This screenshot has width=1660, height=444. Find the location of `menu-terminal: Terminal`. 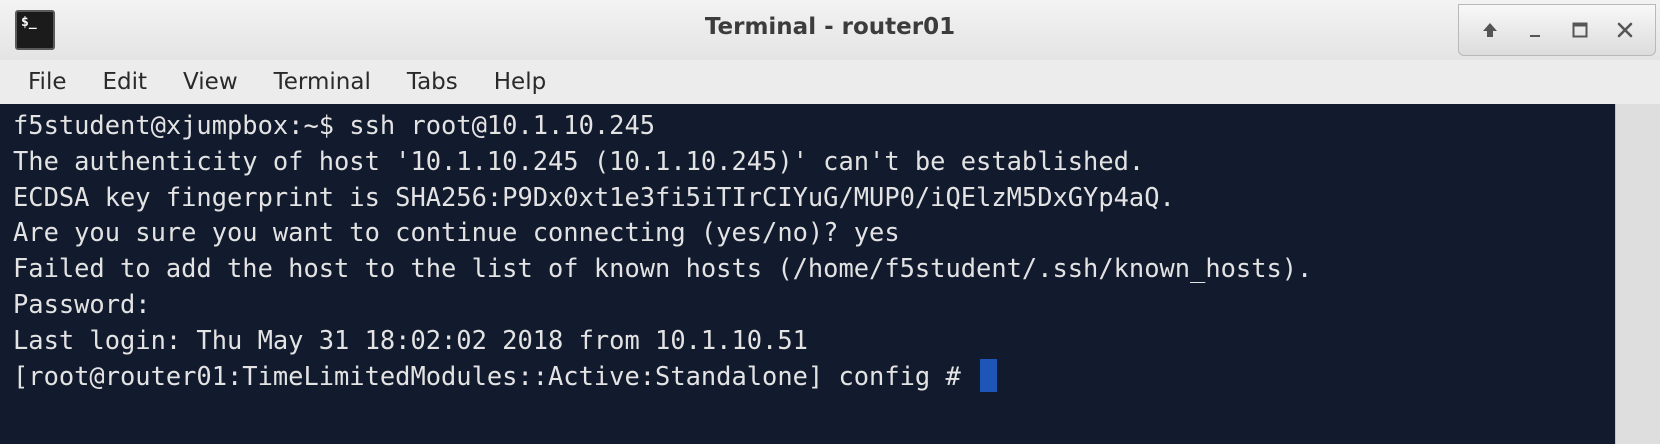

menu-terminal: Terminal is located at coordinates (322, 82).